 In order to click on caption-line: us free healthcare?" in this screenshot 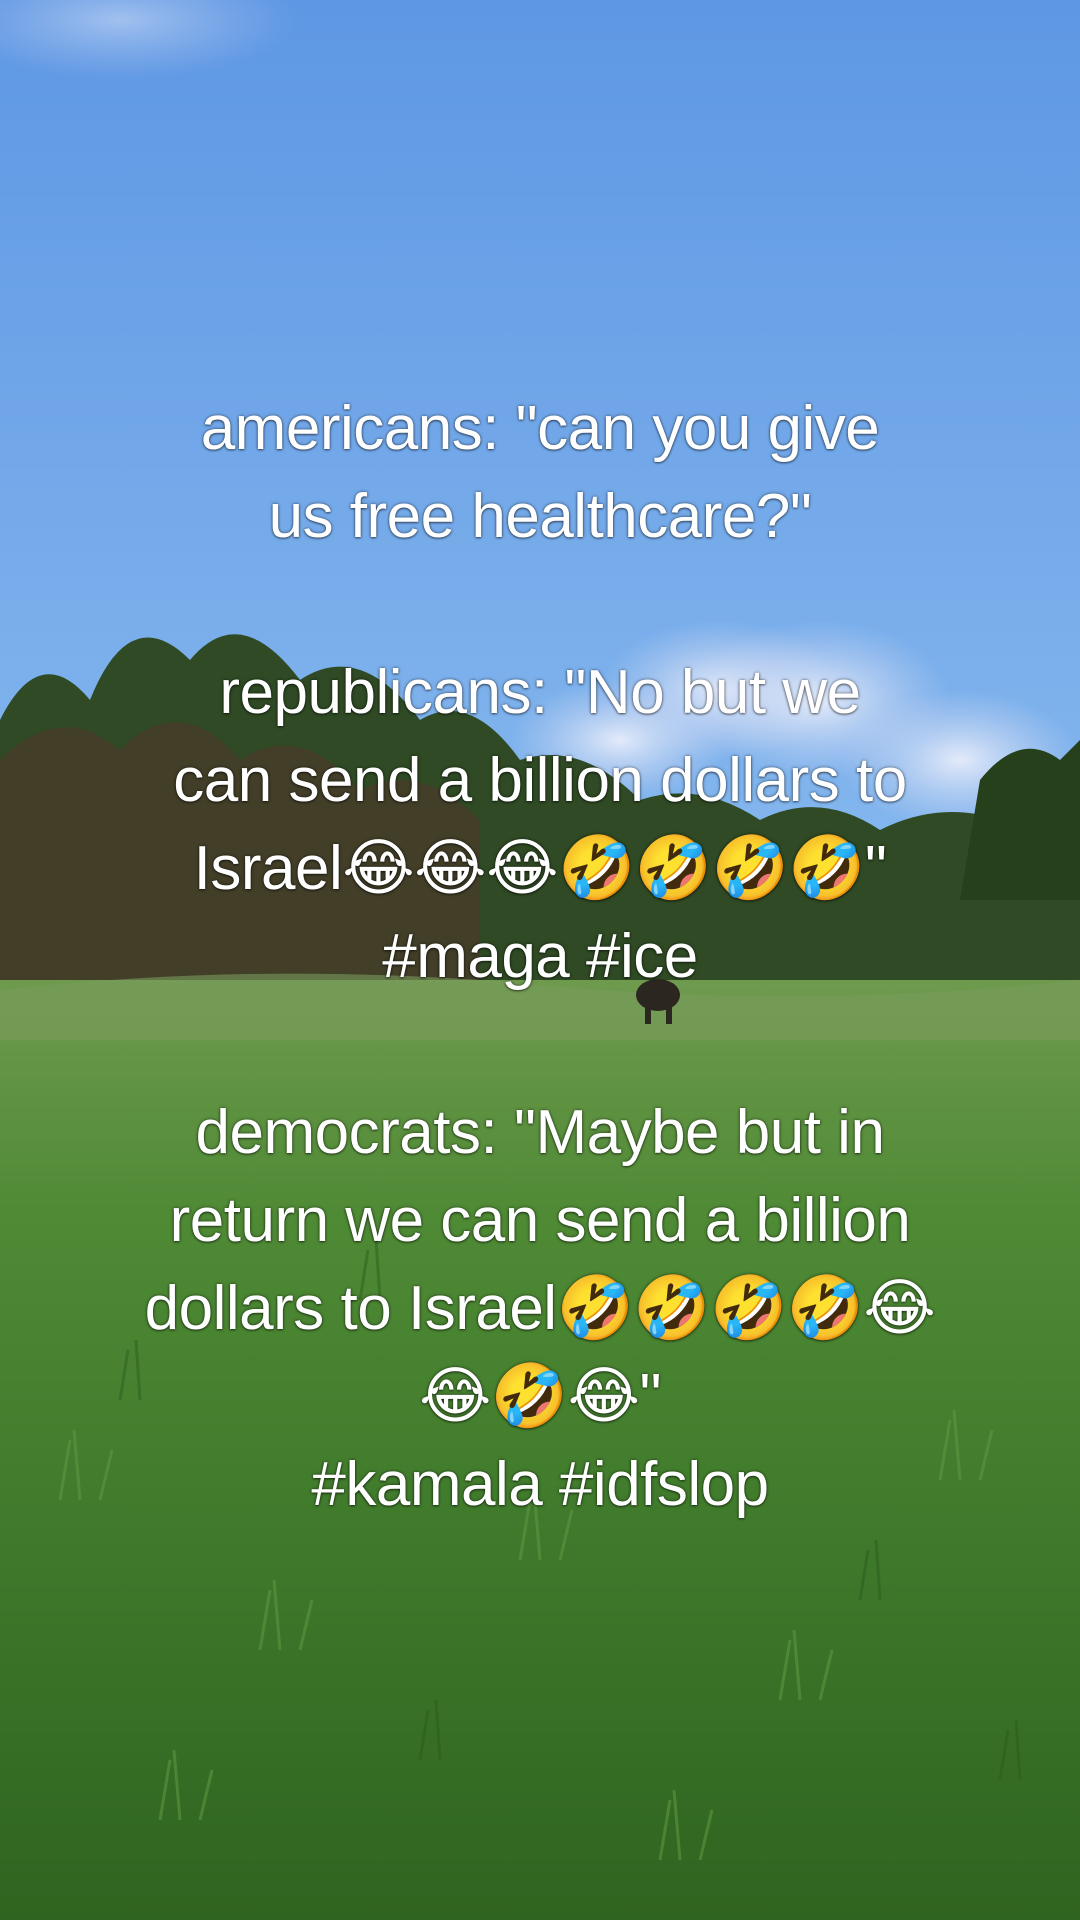, I will do `click(540, 516)`.